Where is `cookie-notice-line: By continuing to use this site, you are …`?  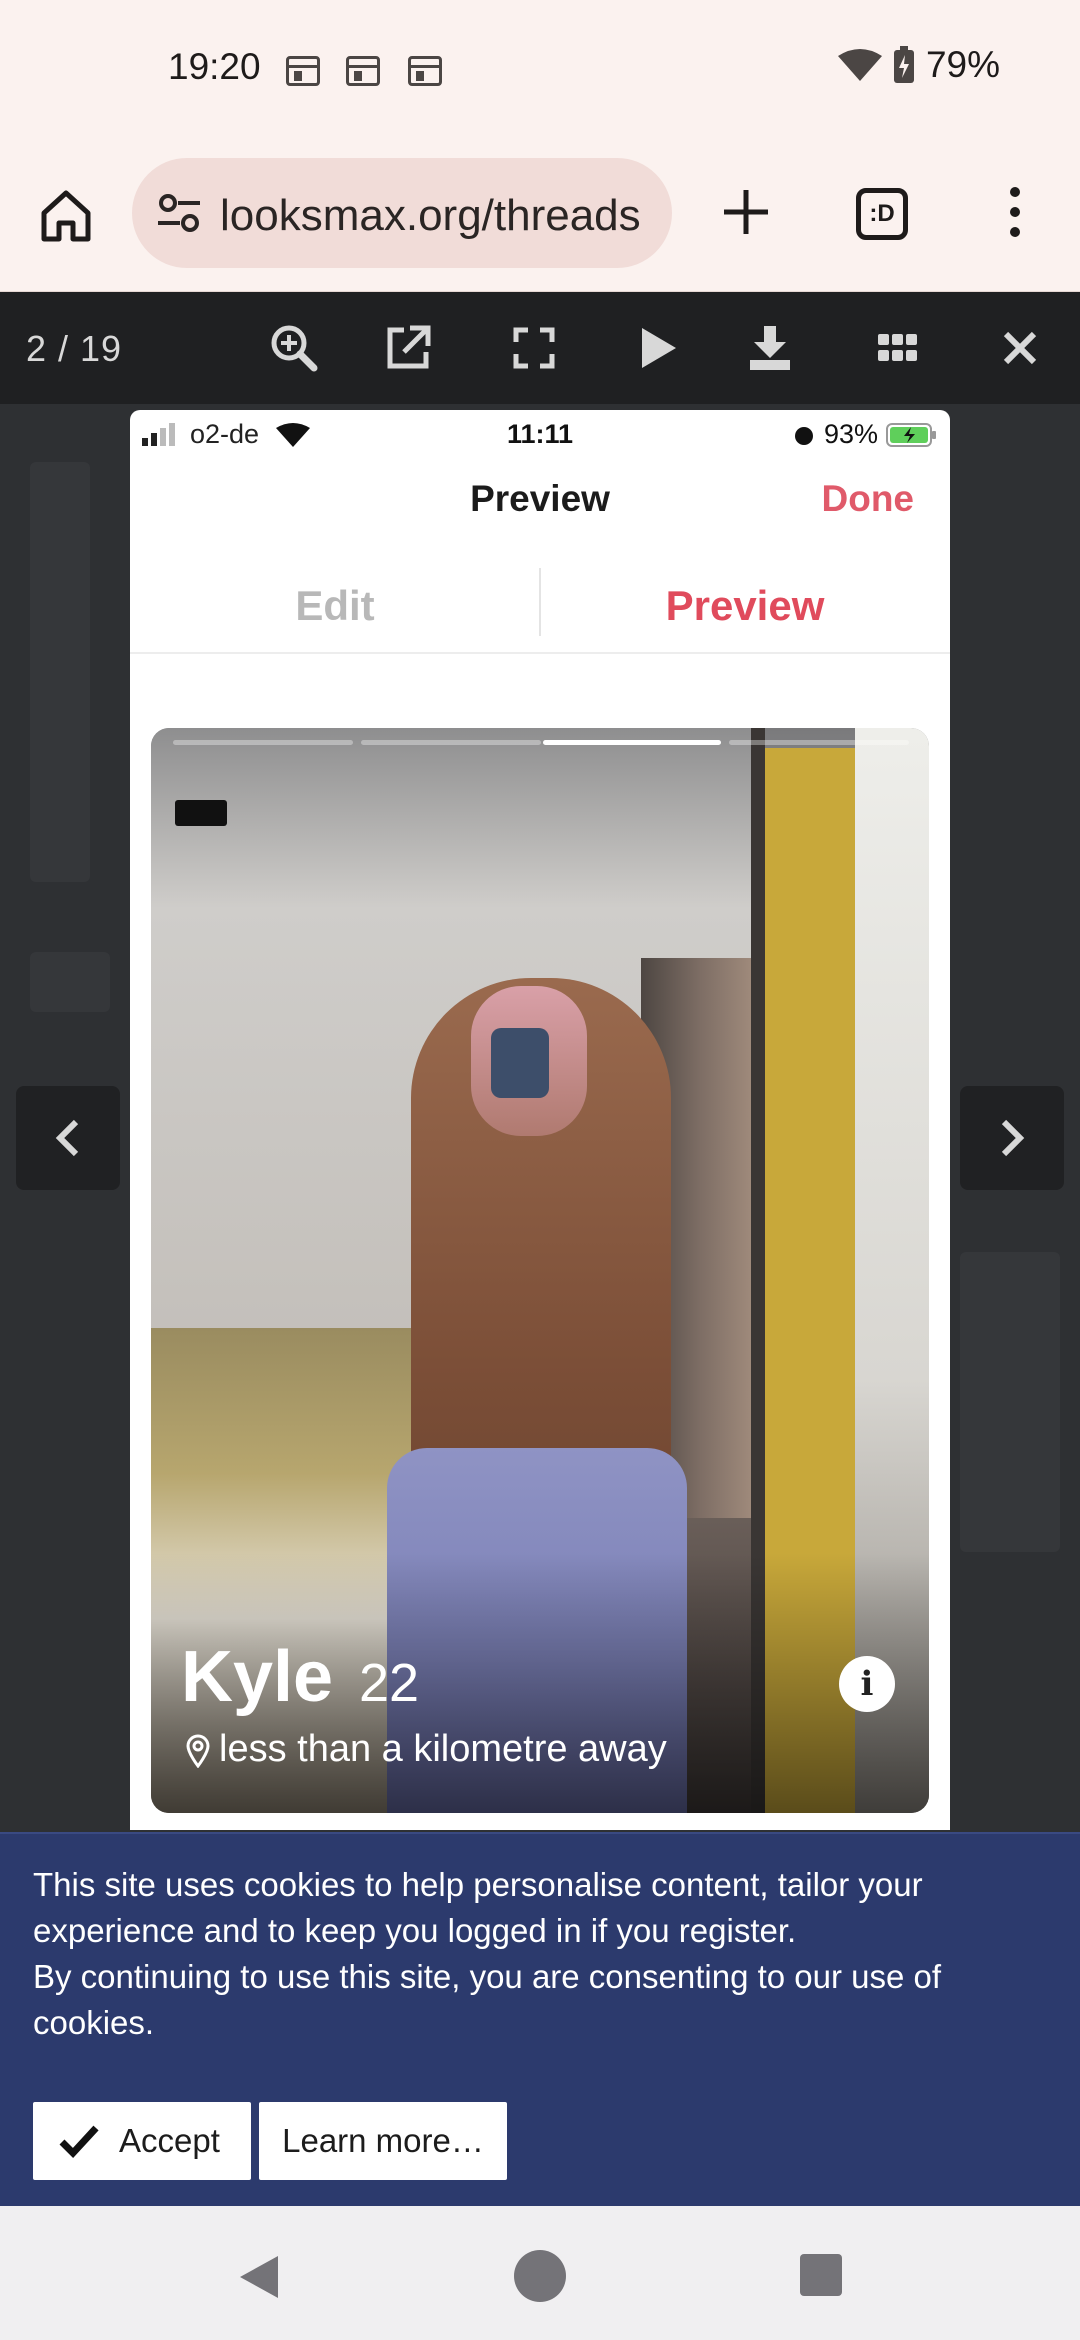
cookie-notice-line: By continuing to use this site, you are … is located at coordinates (487, 1999).